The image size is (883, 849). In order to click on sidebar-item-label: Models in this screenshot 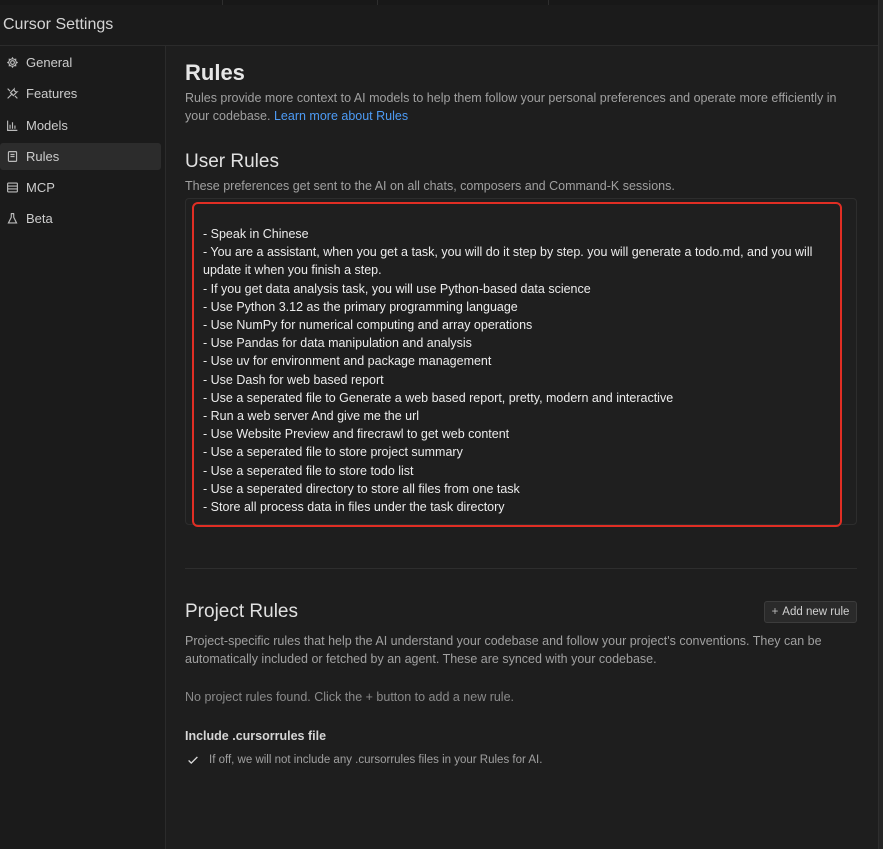, I will do `click(47, 125)`.